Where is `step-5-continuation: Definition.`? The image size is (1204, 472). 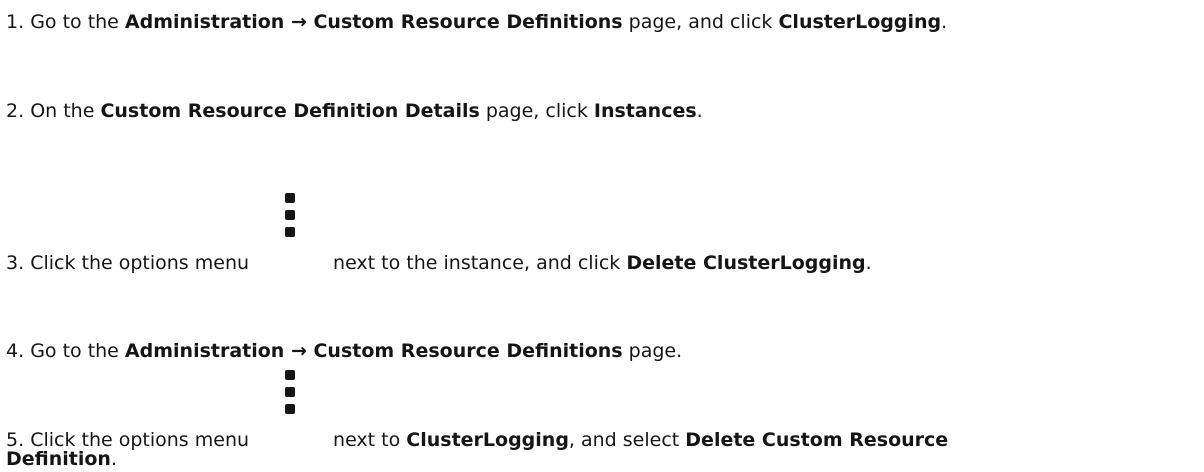
step-5-continuation: Definition. is located at coordinates (61, 459).